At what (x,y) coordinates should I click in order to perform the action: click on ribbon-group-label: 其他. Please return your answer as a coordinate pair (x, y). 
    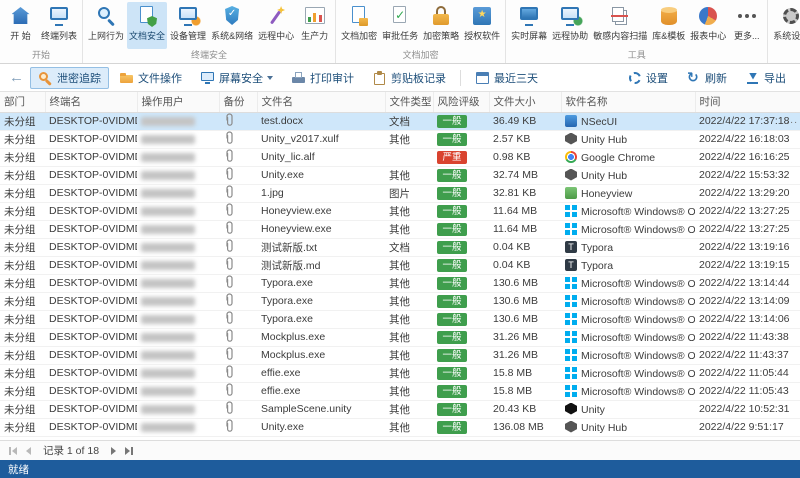
    Looking at the image, I should click on (785, 56).